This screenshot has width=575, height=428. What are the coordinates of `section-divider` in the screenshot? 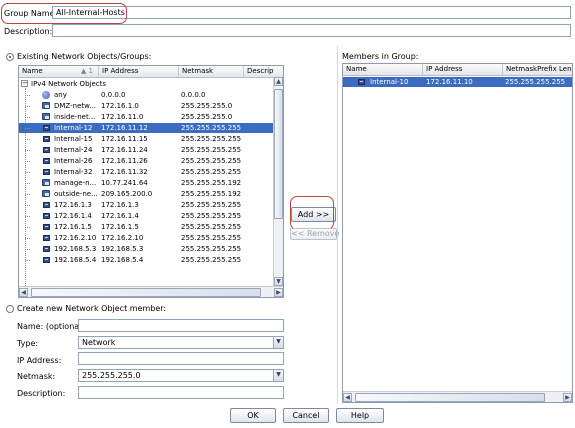 It's located at (337, 225).